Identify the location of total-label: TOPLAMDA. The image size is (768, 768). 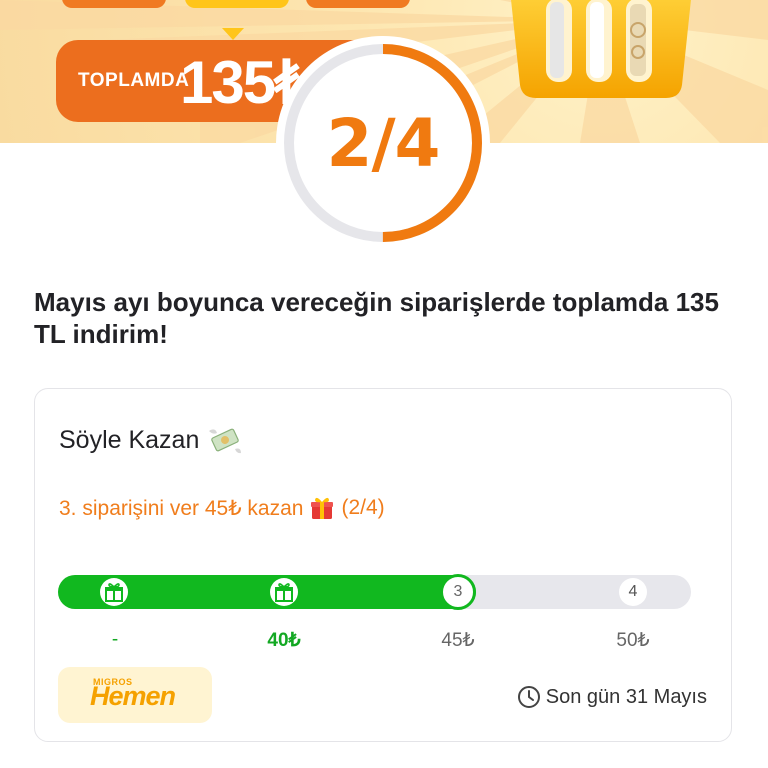
(134, 80).